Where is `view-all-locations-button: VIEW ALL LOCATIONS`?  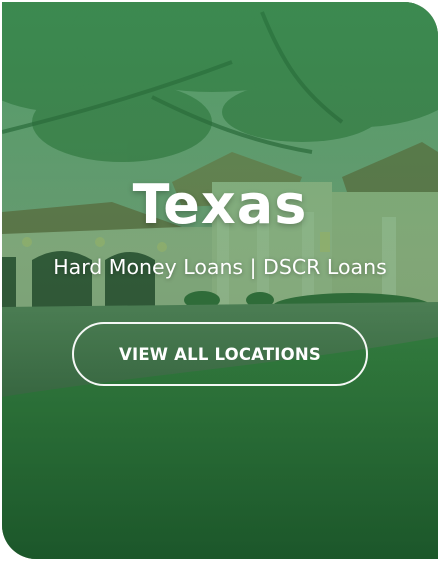
view-all-locations-button: VIEW ALL LOCATIONS is located at coordinates (220, 354).